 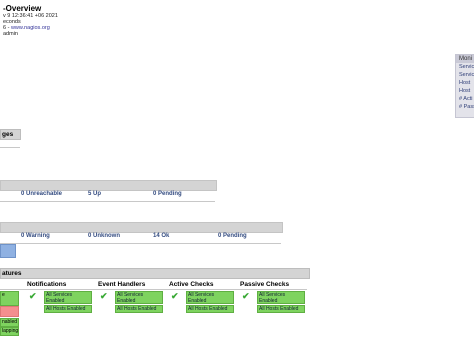 I want to click on passive-checks-heading: Passive Checks, so click(x=265, y=284).